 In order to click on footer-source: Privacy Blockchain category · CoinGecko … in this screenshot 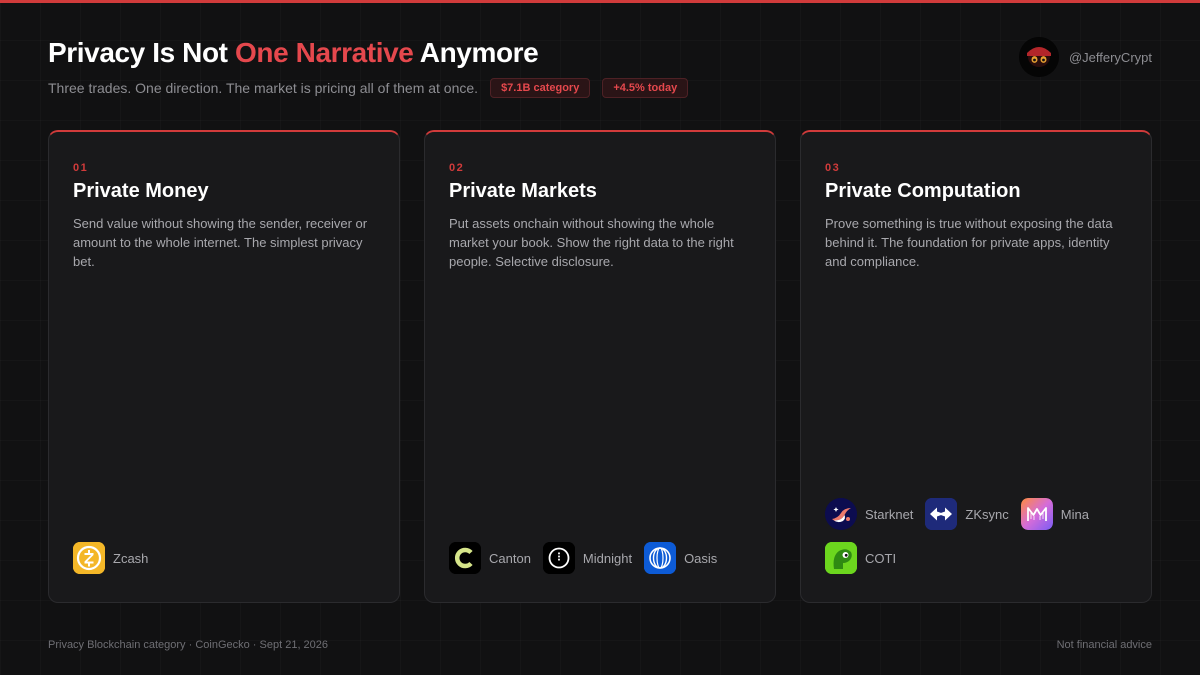, I will do `click(188, 645)`.